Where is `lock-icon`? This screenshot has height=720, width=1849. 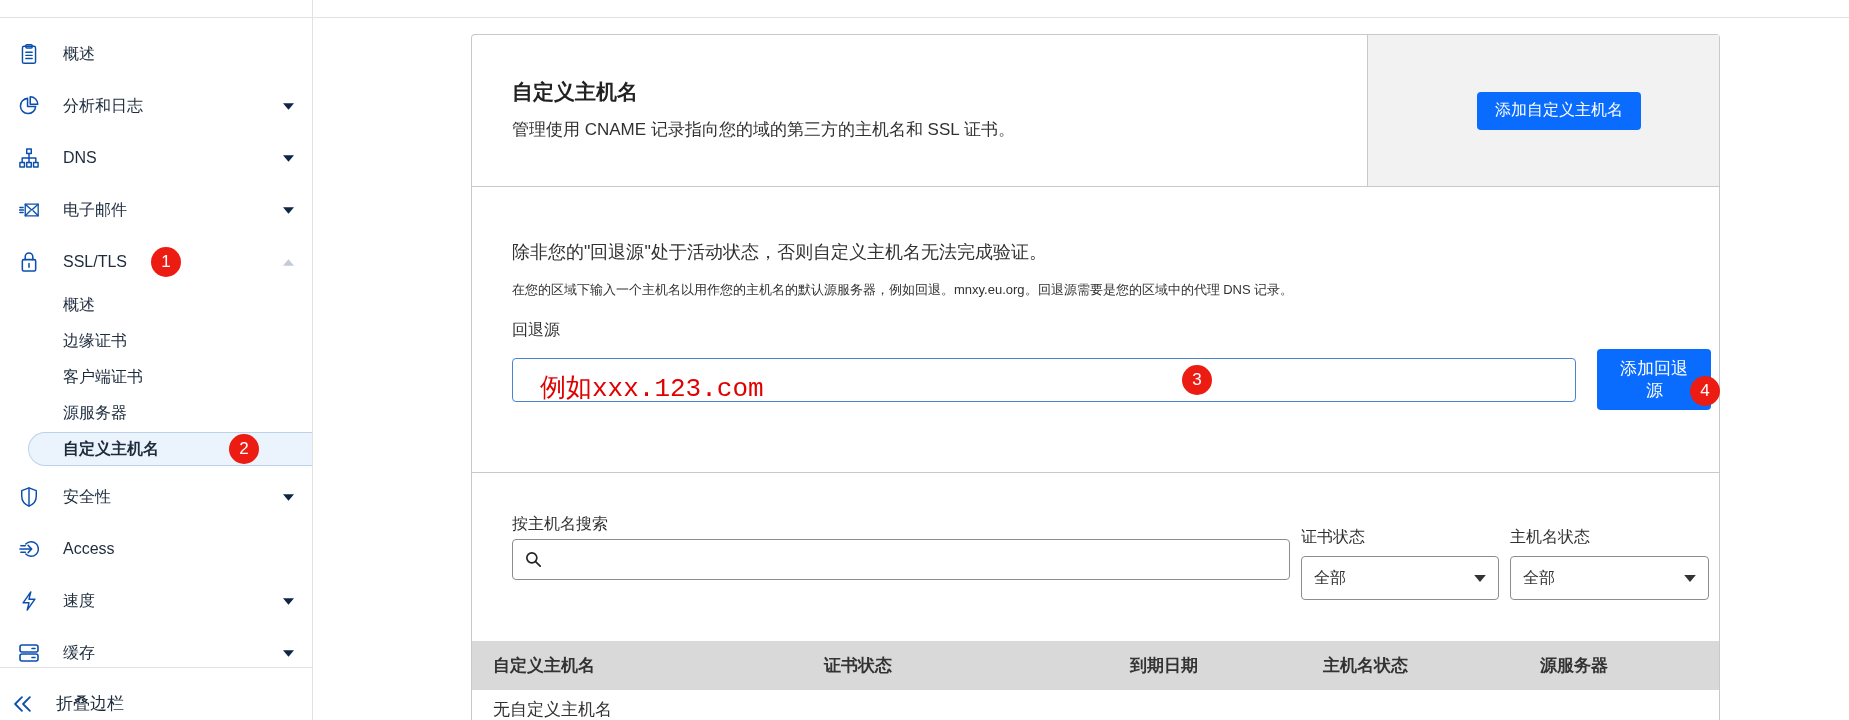
lock-icon is located at coordinates (29, 262).